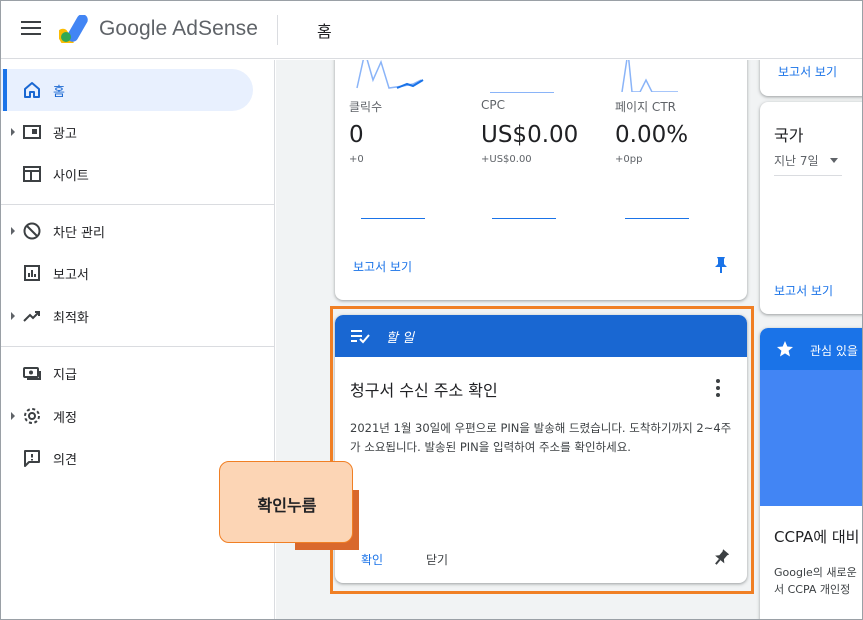 This screenshot has height=620, width=863. I want to click on annotation-callout-text: 확인누름, so click(287, 505).